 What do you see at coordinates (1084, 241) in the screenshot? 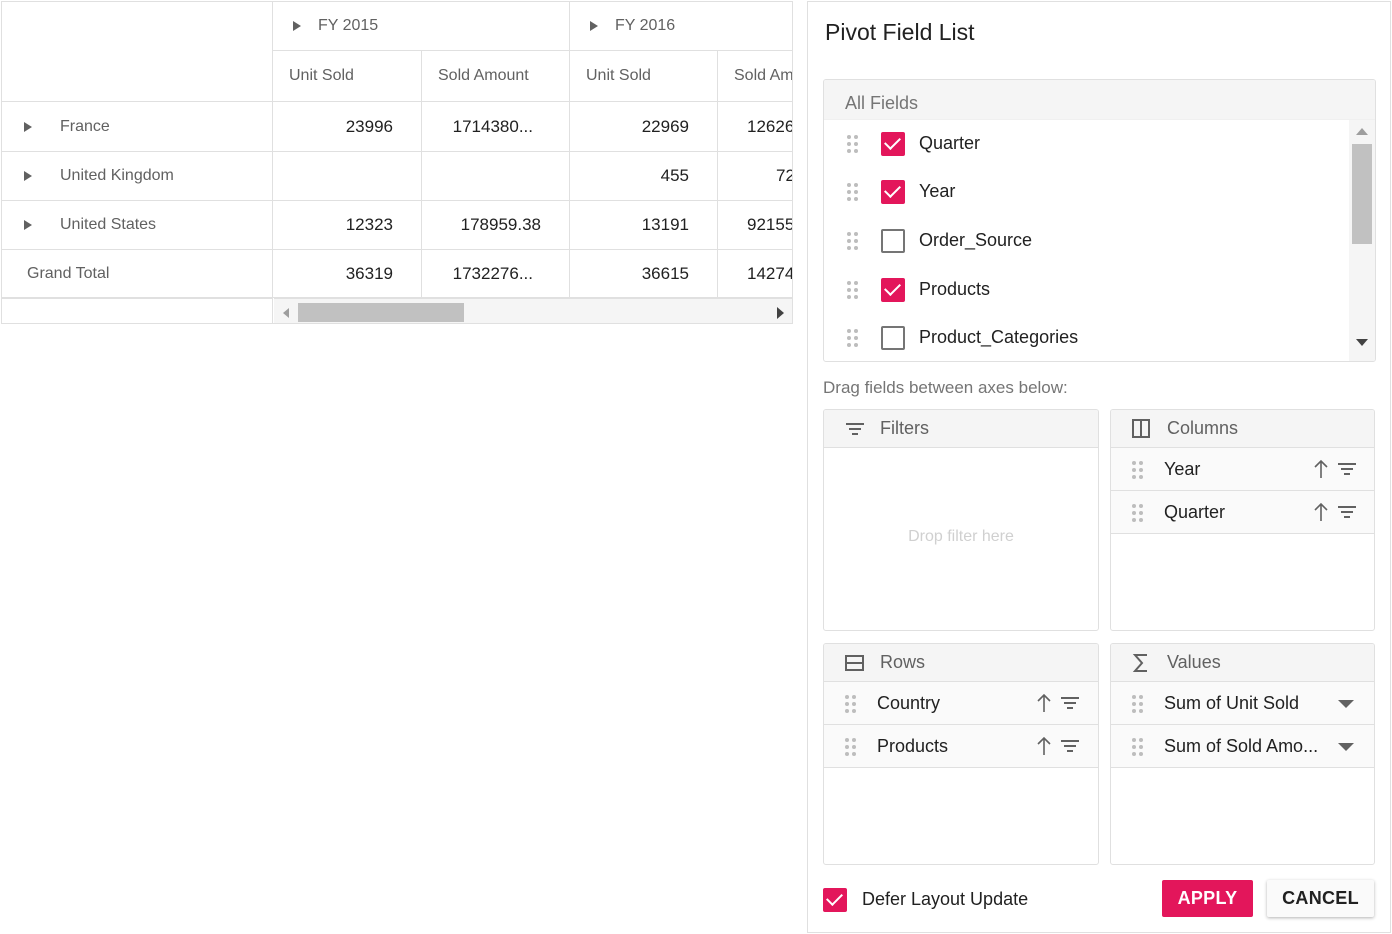
I see `field-item-order-source: Order_Source` at bounding box center [1084, 241].